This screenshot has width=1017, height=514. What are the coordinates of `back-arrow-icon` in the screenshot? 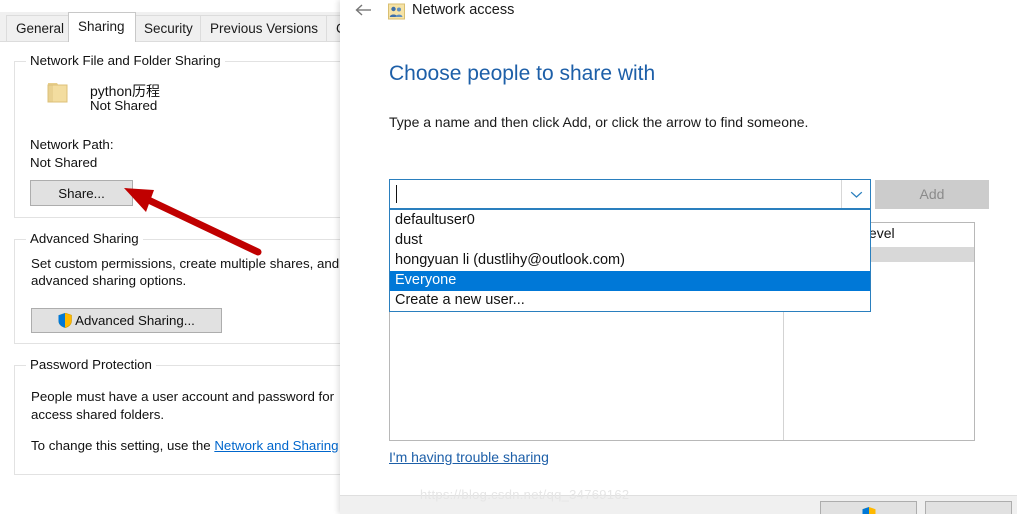 It's located at (363, 13).